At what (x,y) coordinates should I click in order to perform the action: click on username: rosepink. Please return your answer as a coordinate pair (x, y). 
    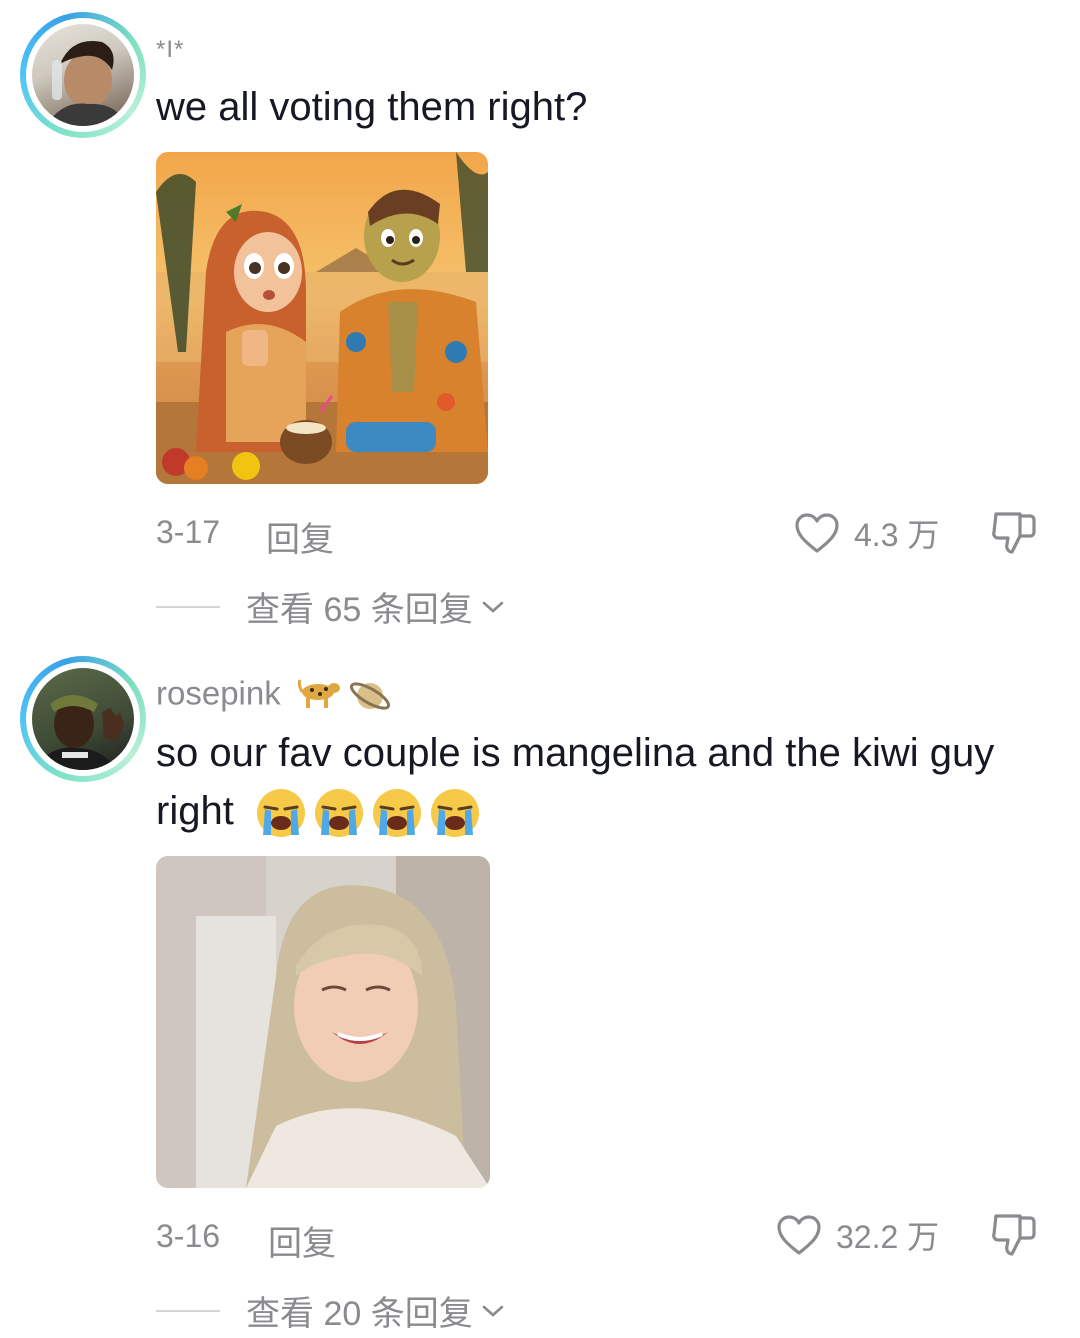
    Looking at the image, I should click on (274, 696).